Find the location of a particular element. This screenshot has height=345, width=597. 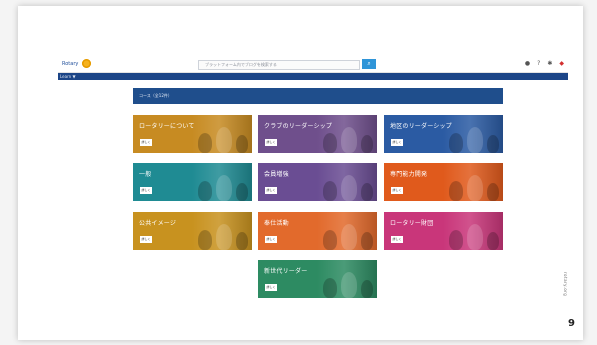

top-bar: Rotary ブラットフォーム内でブログを検索する ⌕ ● ? ✱ ◆ is located at coordinates (313, 64).